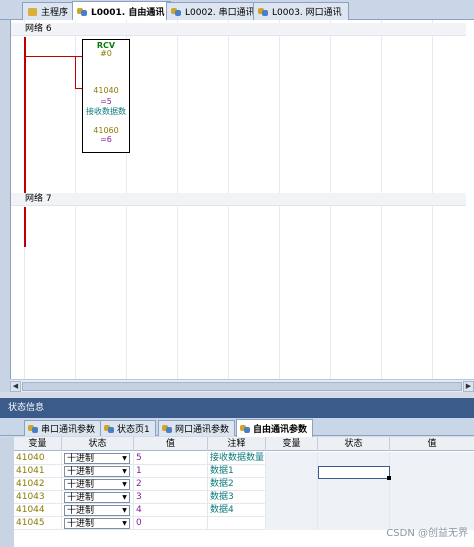 Image resolution: width=474 pixels, height=547 pixels. I want to click on table-row: 41041 十进制 ▼ 1 数据1, so click(244, 471).